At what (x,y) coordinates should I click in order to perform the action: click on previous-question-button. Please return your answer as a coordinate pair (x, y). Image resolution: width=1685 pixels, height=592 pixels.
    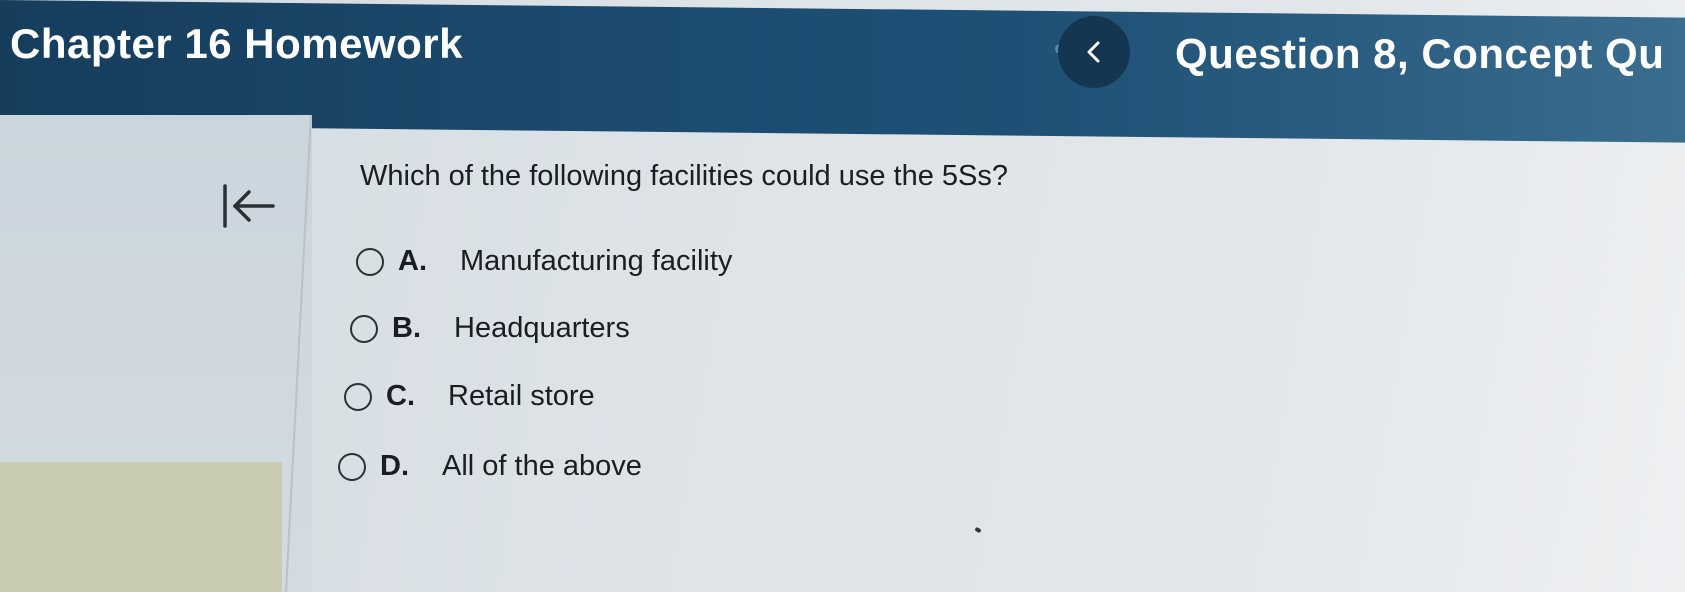
    Looking at the image, I should click on (1094, 52).